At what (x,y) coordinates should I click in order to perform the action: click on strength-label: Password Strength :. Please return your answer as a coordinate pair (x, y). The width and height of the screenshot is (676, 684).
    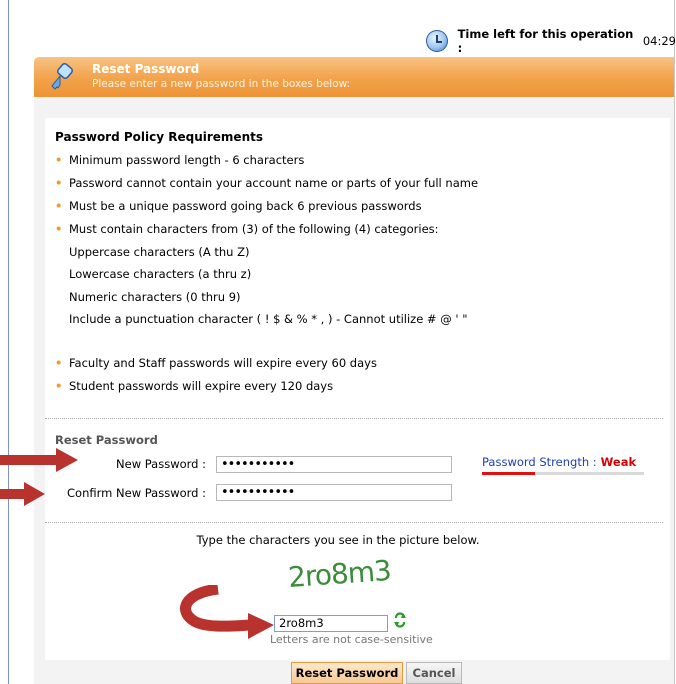
    Looking at the image, I should click on (539, 462).